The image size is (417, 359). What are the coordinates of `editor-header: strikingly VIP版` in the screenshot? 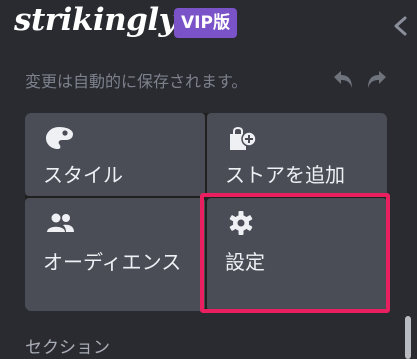 It's located at (208, 26).